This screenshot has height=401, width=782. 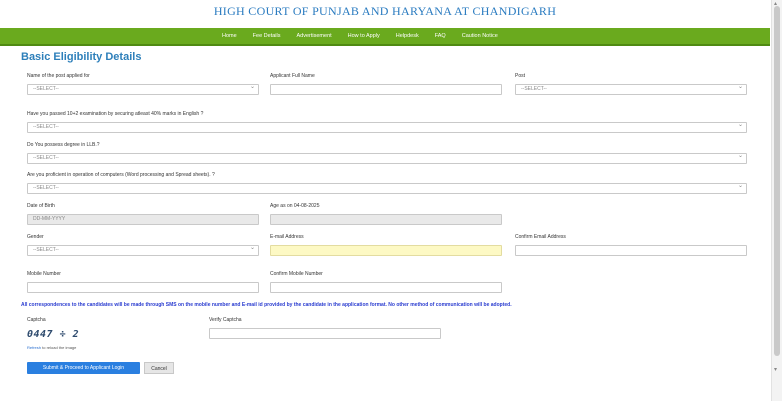 I want to click on refresh-captcha-link: Refresh, so click(x=34, y=347).